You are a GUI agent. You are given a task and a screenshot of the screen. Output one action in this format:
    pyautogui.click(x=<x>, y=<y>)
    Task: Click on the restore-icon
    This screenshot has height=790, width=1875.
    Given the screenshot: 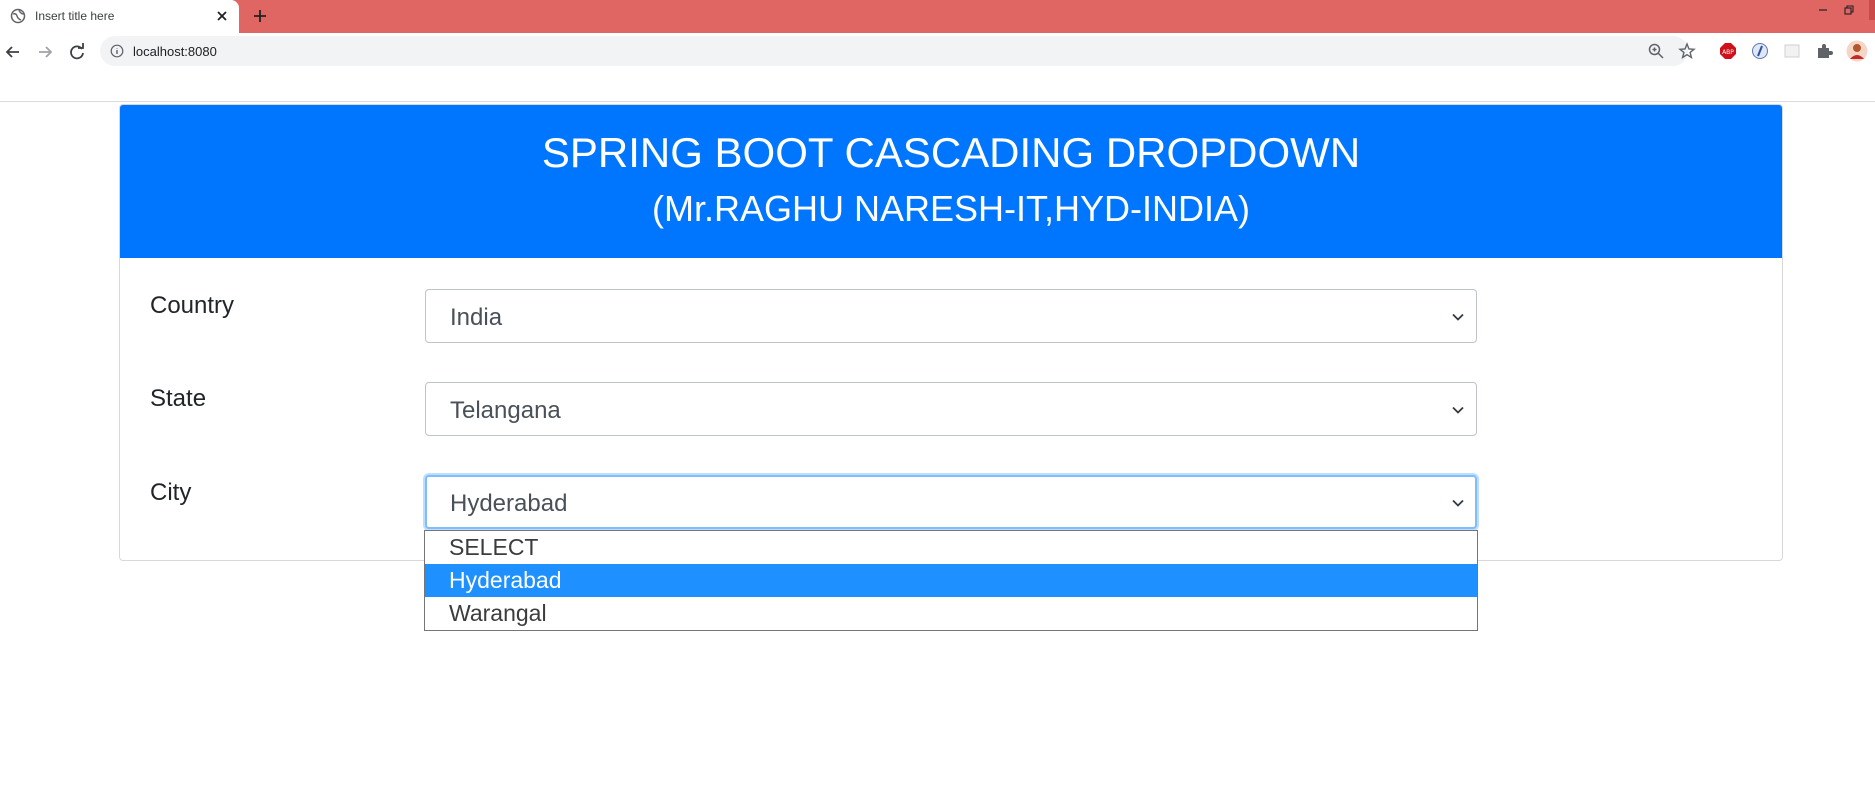 What is the action you would take?
    pyautogui.click(x=1849, y=10)
    